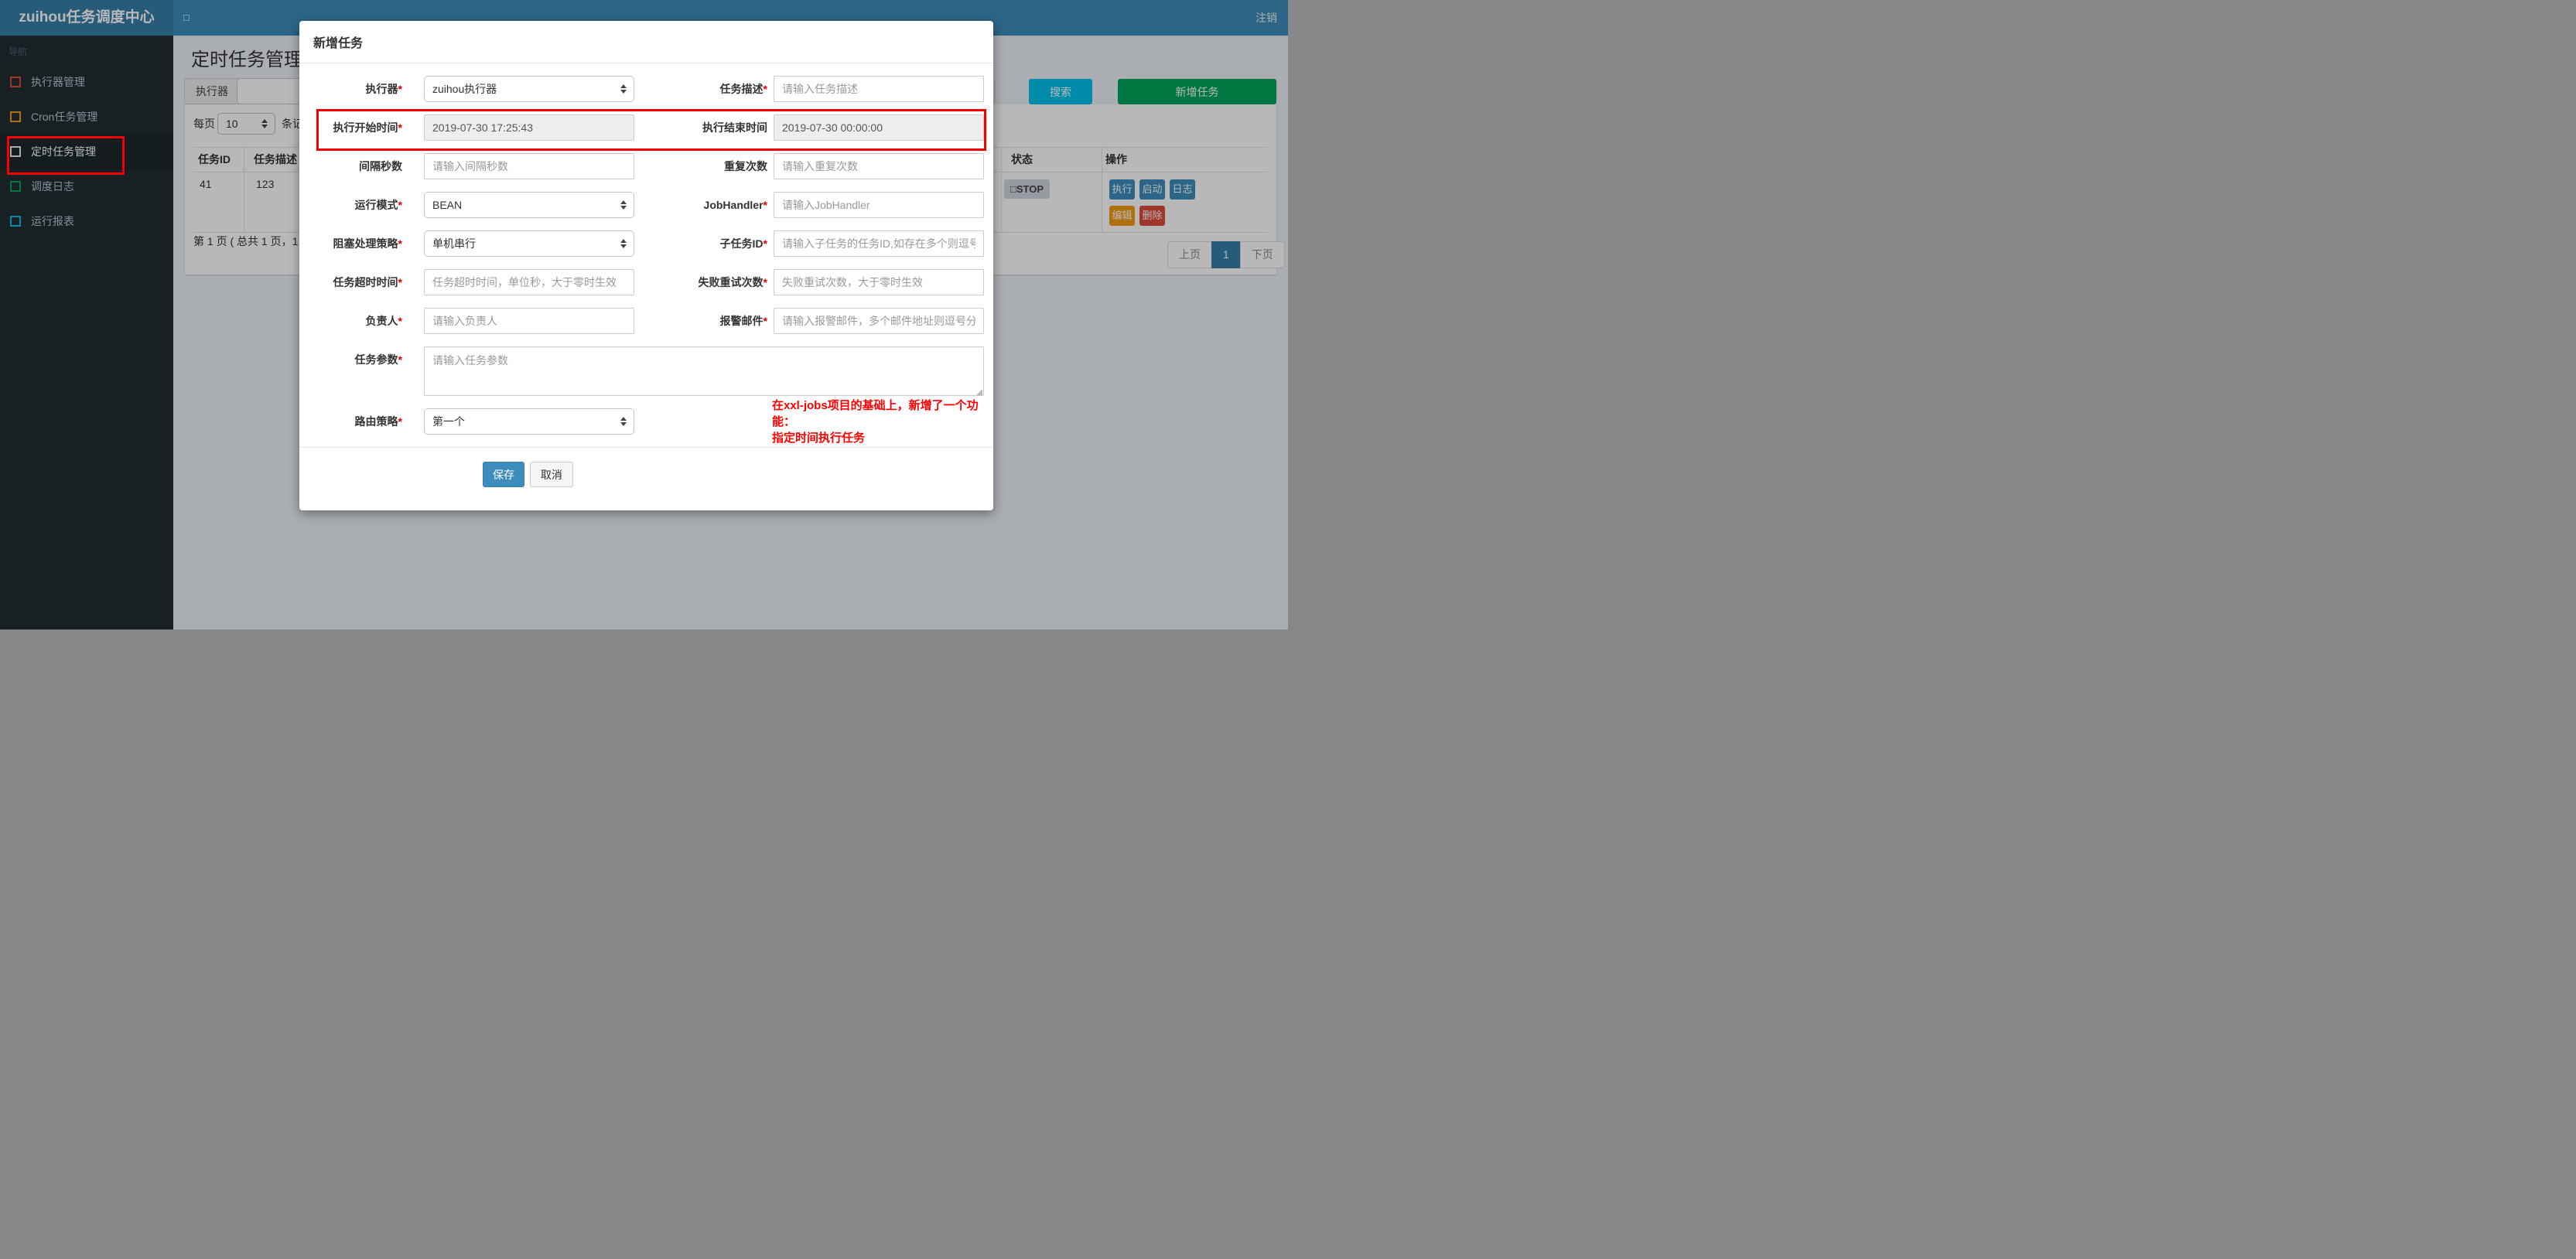 Image resolution: width=2576 pixels, height=1259 pixels. I want to click on field-label-job-handler: JobHandler*, so click(735, 205).